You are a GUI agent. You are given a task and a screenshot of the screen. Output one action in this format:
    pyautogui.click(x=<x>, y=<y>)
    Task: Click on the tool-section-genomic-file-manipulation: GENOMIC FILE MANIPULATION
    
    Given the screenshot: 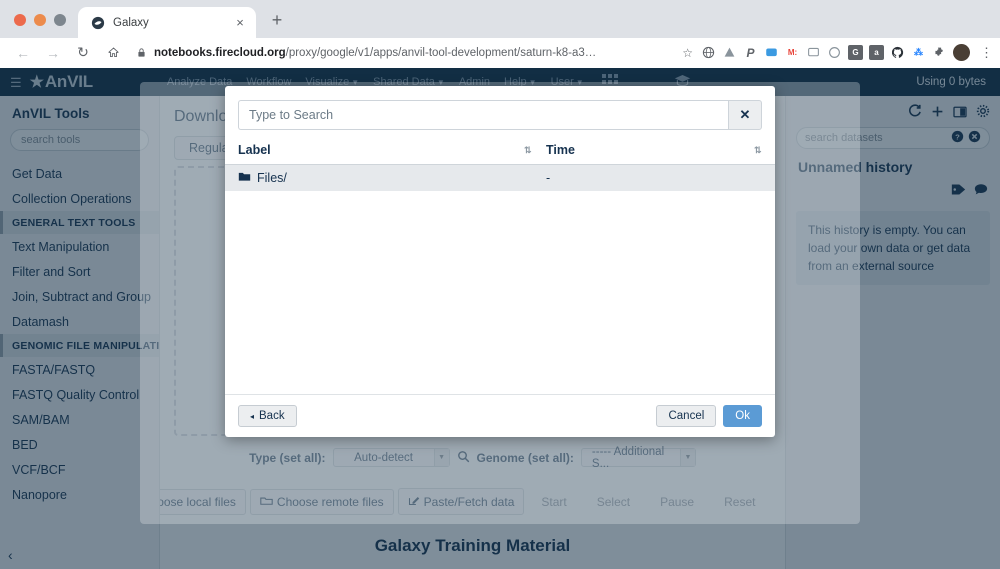 What is the action you would take?
    pyautogui.click(x=79, y=345)
    